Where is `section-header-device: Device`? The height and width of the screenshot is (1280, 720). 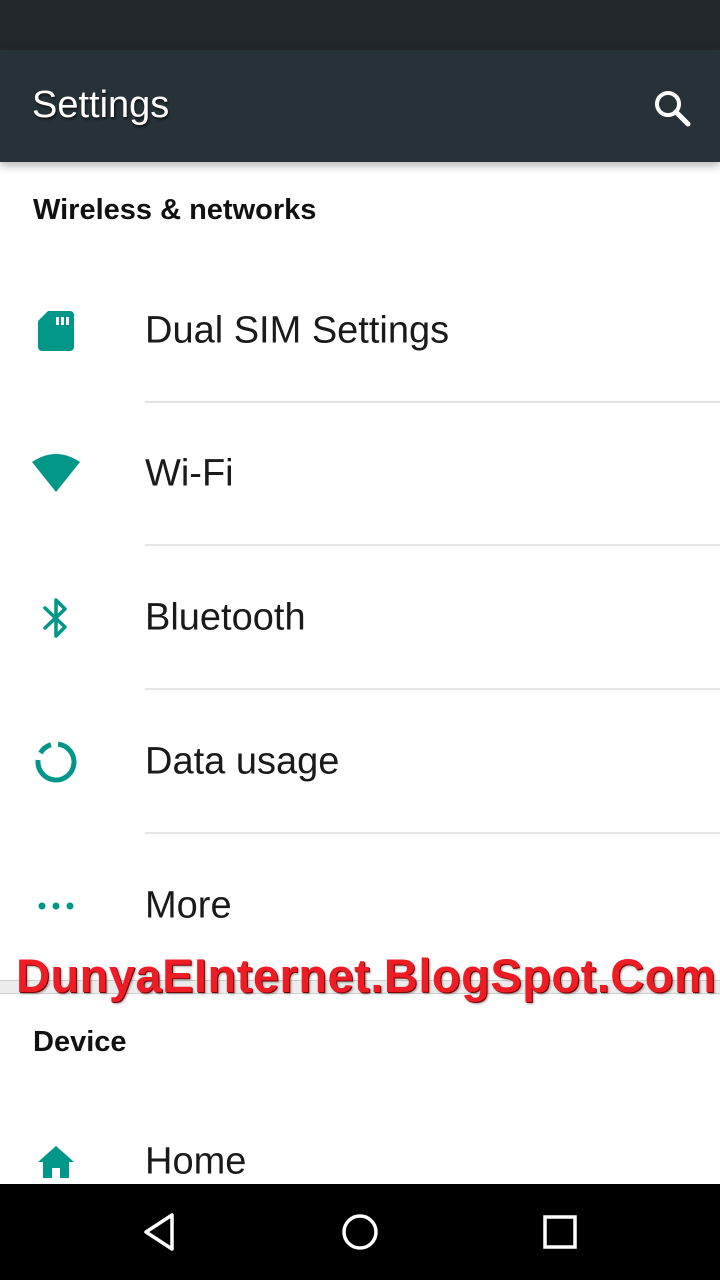
section-header-device: Device is located at coordinates (80, 1042).